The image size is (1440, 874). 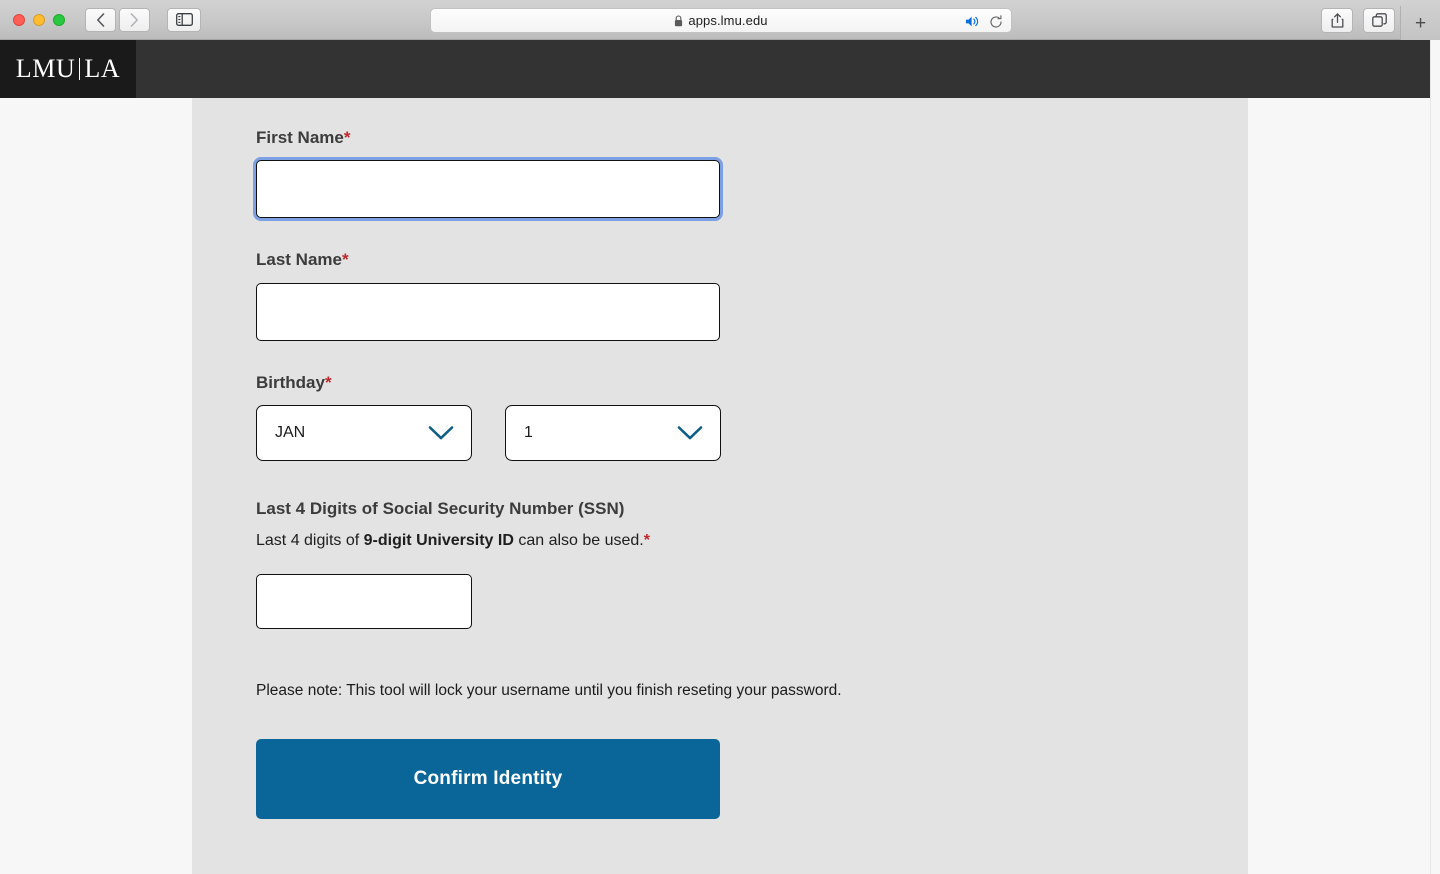 What do you see at coordinates (566, 260) in the screenshot?
I see `last-name-label: Last Name*` at bounding box center [566, 260].